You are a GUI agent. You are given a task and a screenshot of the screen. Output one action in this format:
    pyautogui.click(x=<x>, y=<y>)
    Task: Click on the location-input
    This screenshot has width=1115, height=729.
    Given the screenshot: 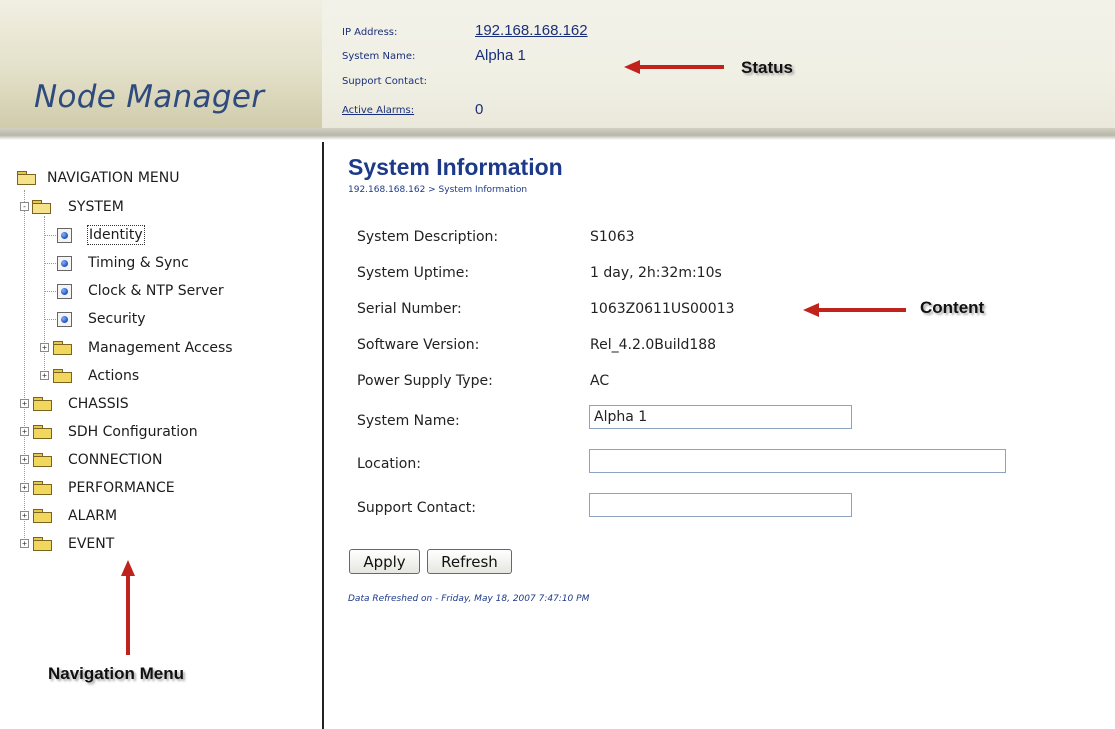 What is the action you would take?
    pyautogui.click(x=797, y=461)
    